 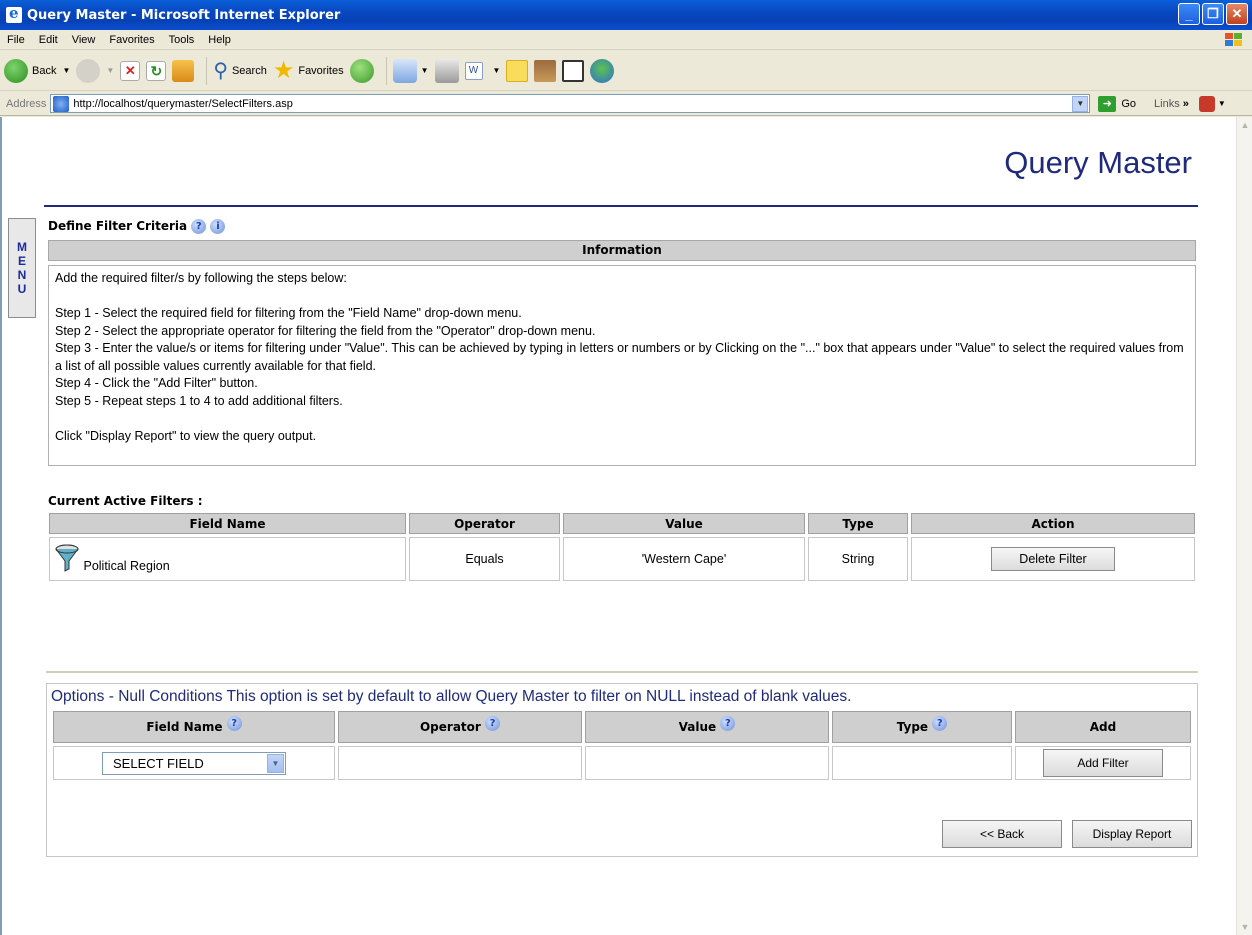 I want to click on mail-button: ▼, so click(x=410, y=70).